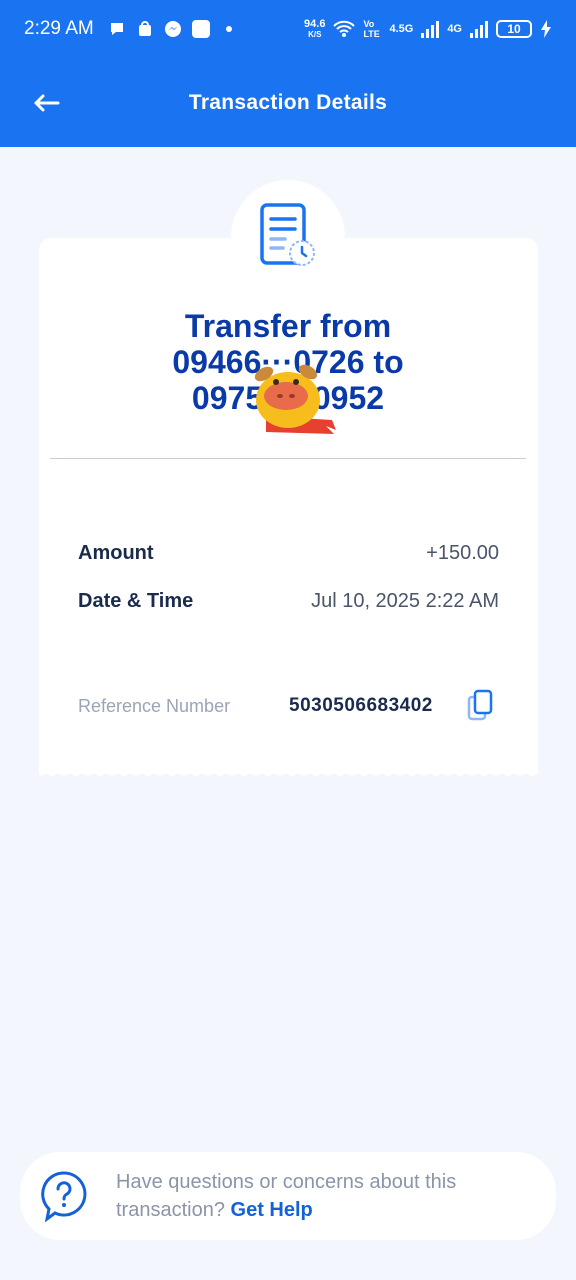 This screenshot has width=576, height=1280. I want to click on help-question-icon, so click(64, 1196).